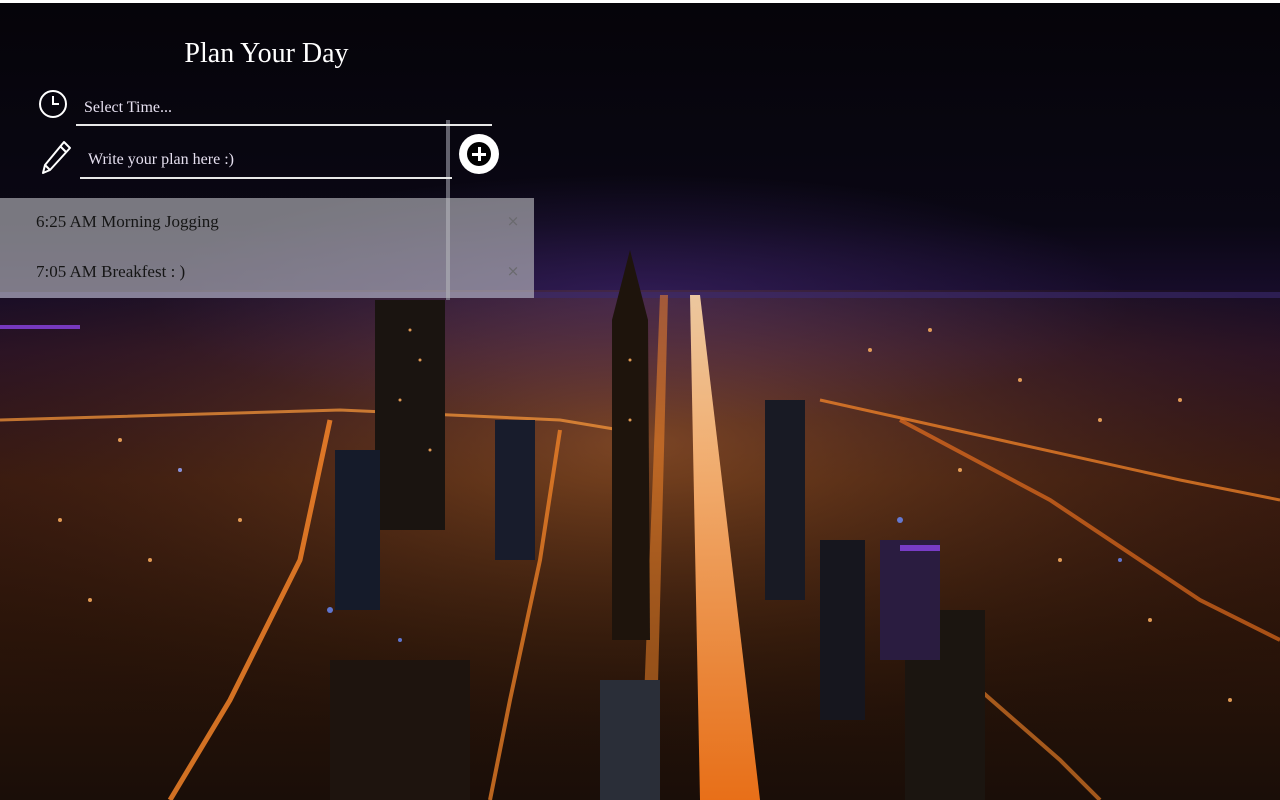 The width and height of the screenshot is (1280, 800). I want to click on pencil-icon, so click(56, 158).